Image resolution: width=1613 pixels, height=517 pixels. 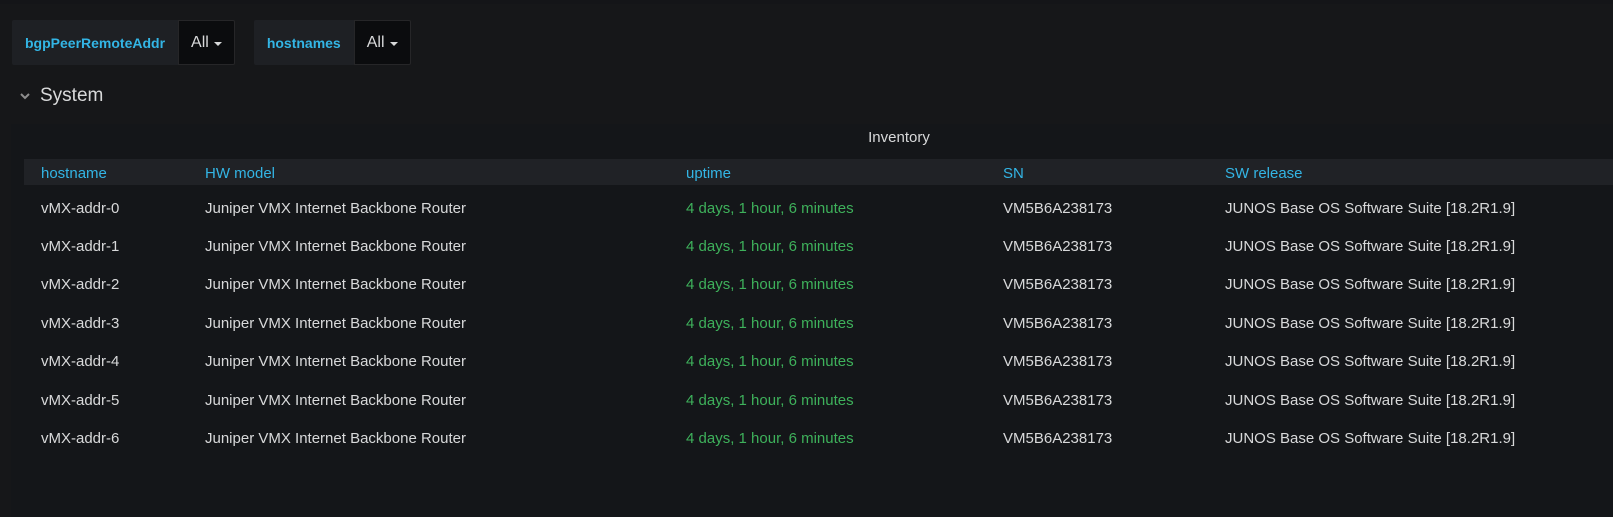 I want to click on cell-hostname: vMX-addr-4, so click(x=80, y=361).